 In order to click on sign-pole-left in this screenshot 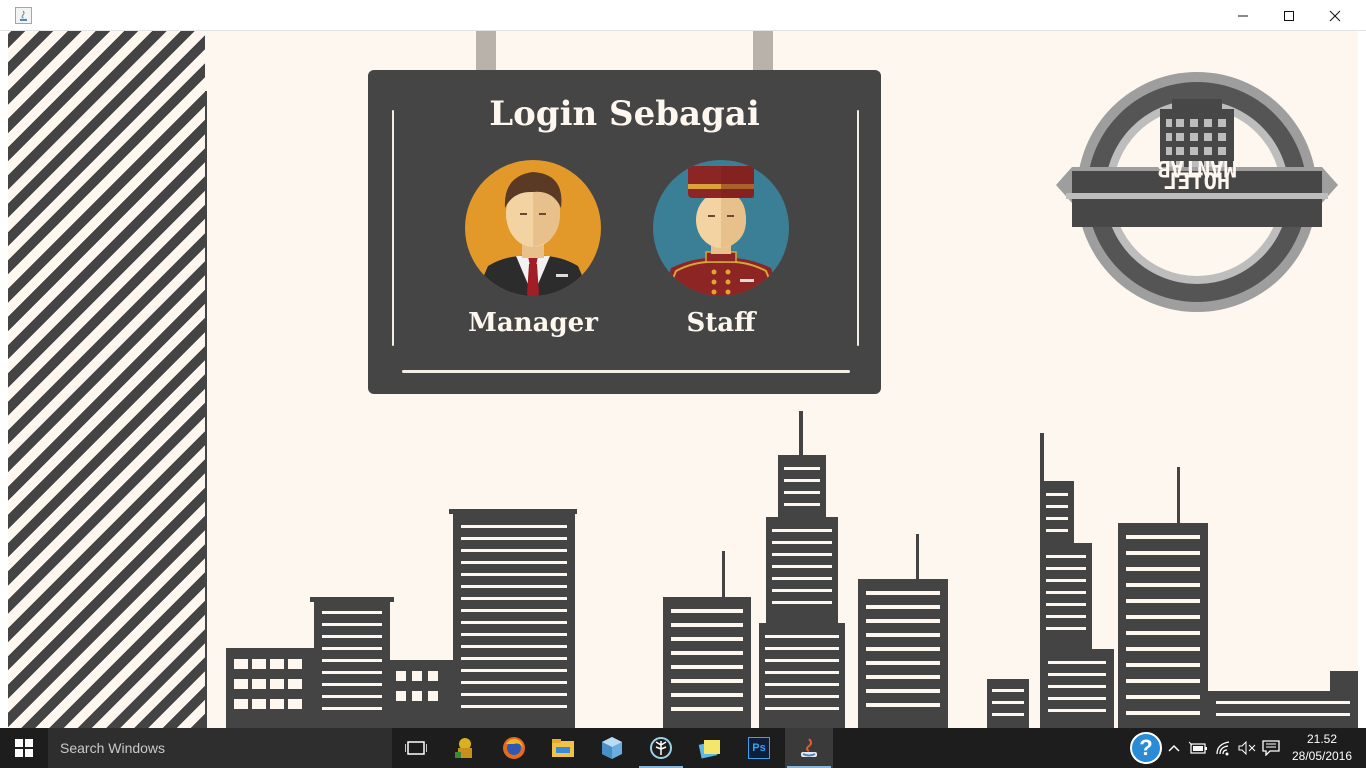, I will do `click(486, 51)`.